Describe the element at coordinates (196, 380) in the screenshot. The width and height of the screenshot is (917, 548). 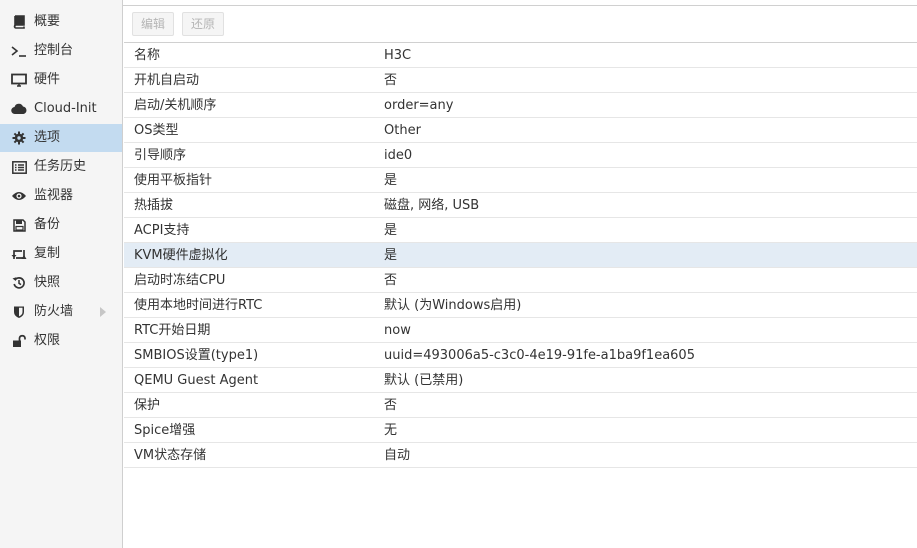
I see `option-key: QEMU Guest Agent` at that location.